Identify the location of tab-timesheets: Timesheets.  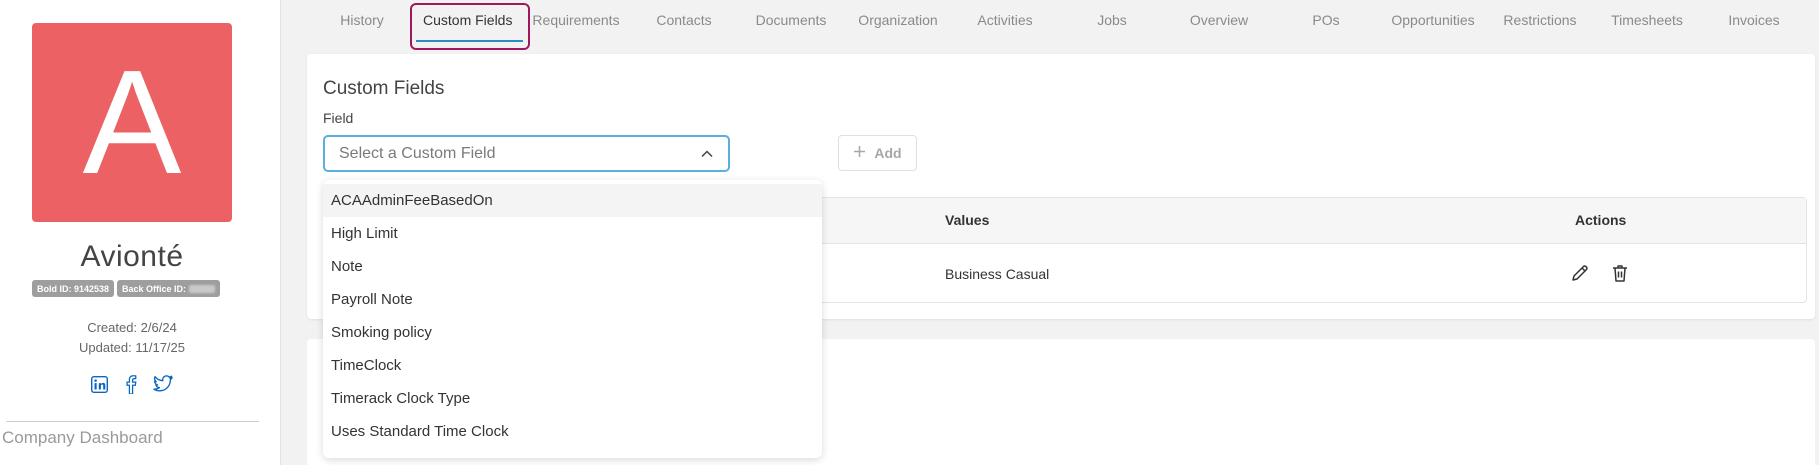
(1647, 20).